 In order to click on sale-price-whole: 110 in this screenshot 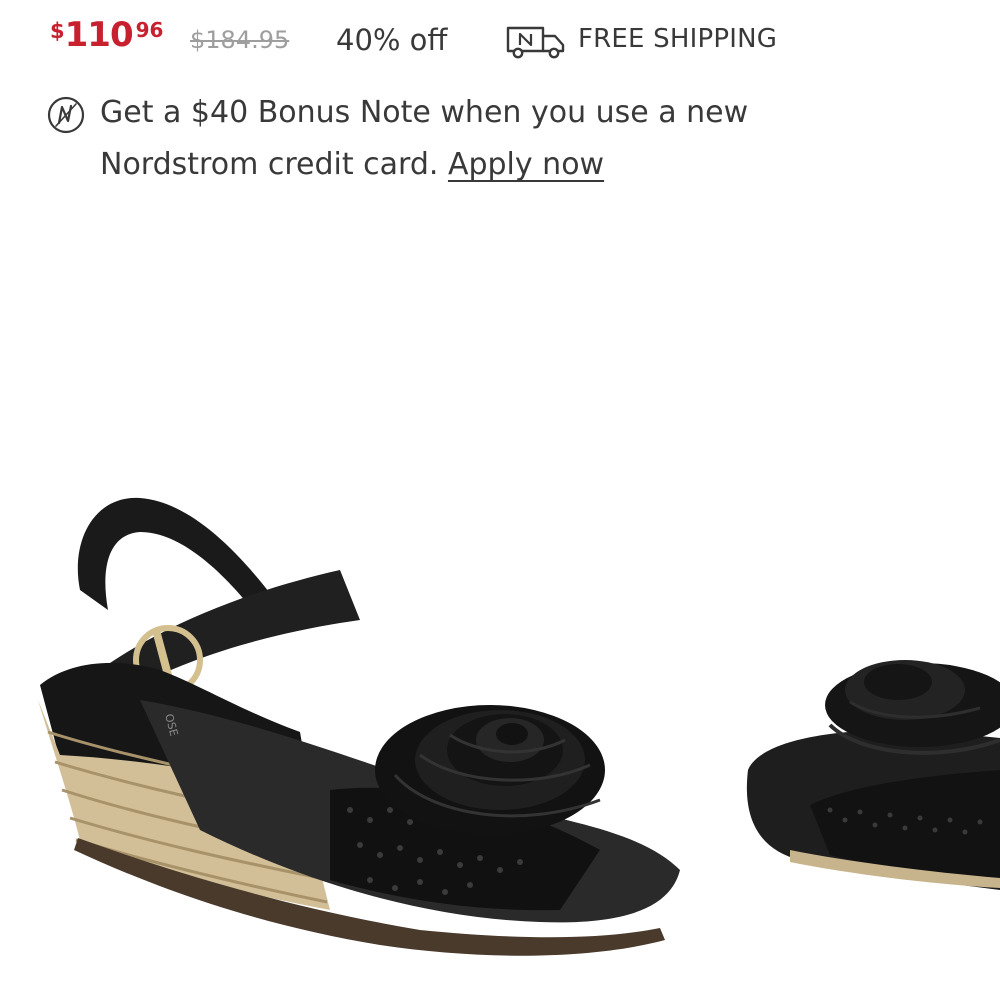, I will do `click(99, 35)`.